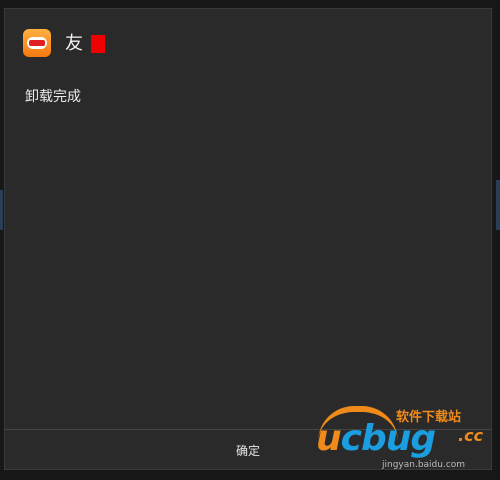 Image resolution: width=500 pixels, height=480 pixels. What do you see at coordinates (53, 97) in the screenshot?
I see `dialog-message: 卸载完成` at bounding box center [53, 97].